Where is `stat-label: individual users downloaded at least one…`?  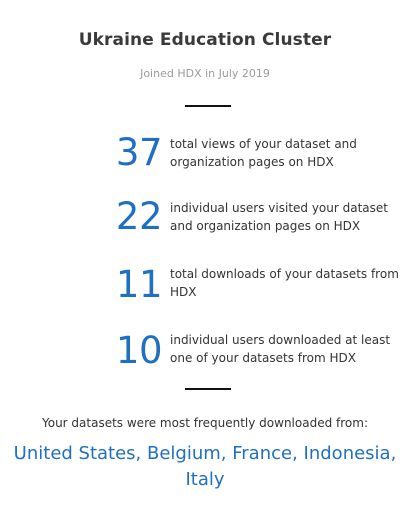 stat-label: individual users downloaded at least one… is located at coordinates (280, 349).